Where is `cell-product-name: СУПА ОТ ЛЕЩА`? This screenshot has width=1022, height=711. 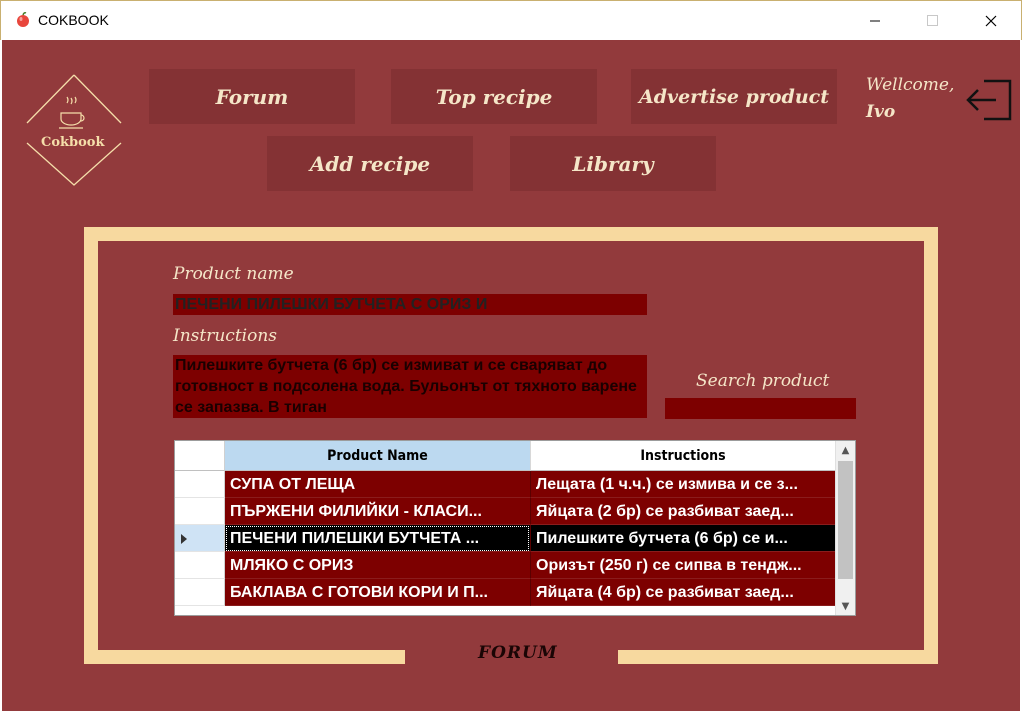 cell-product-name: СУПА ОТ ЛЕЩА is located at coordinates (377, 484).